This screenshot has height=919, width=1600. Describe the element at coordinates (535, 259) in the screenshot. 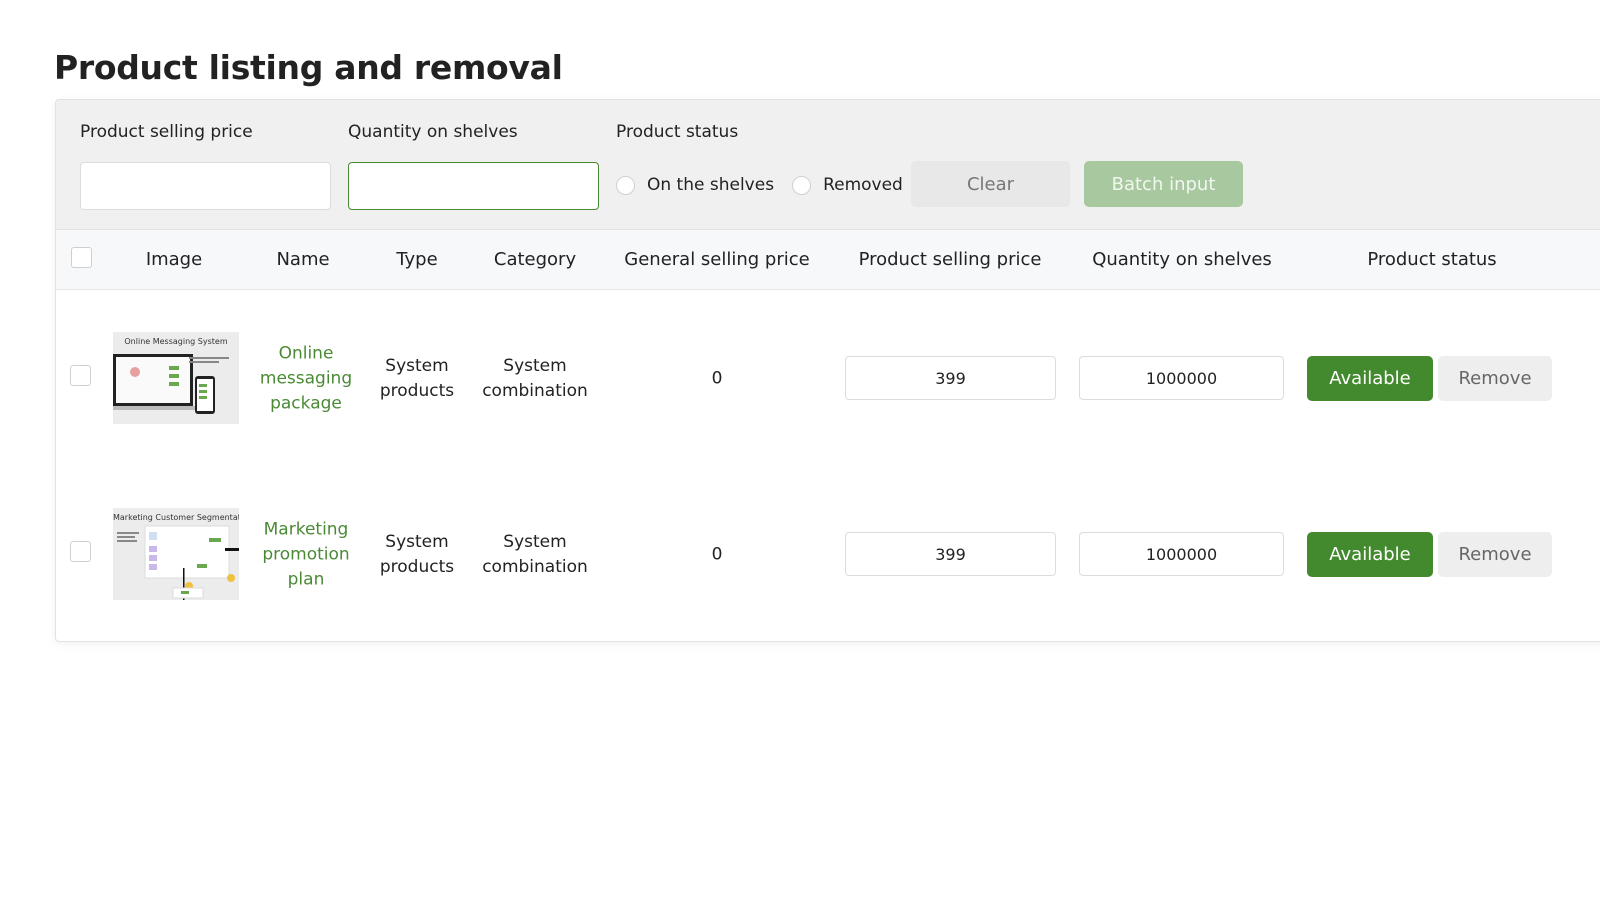

I see `column-header-category: Category` at that location.